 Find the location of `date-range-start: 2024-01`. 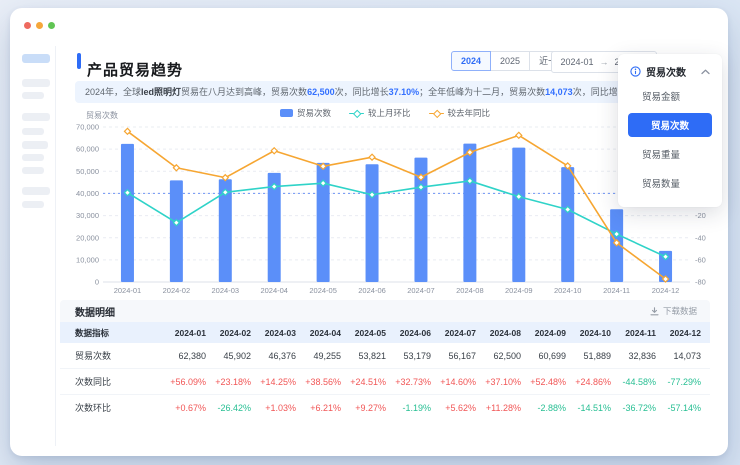

date-range-start: 2024-01 is located at coordinates (577, 62).